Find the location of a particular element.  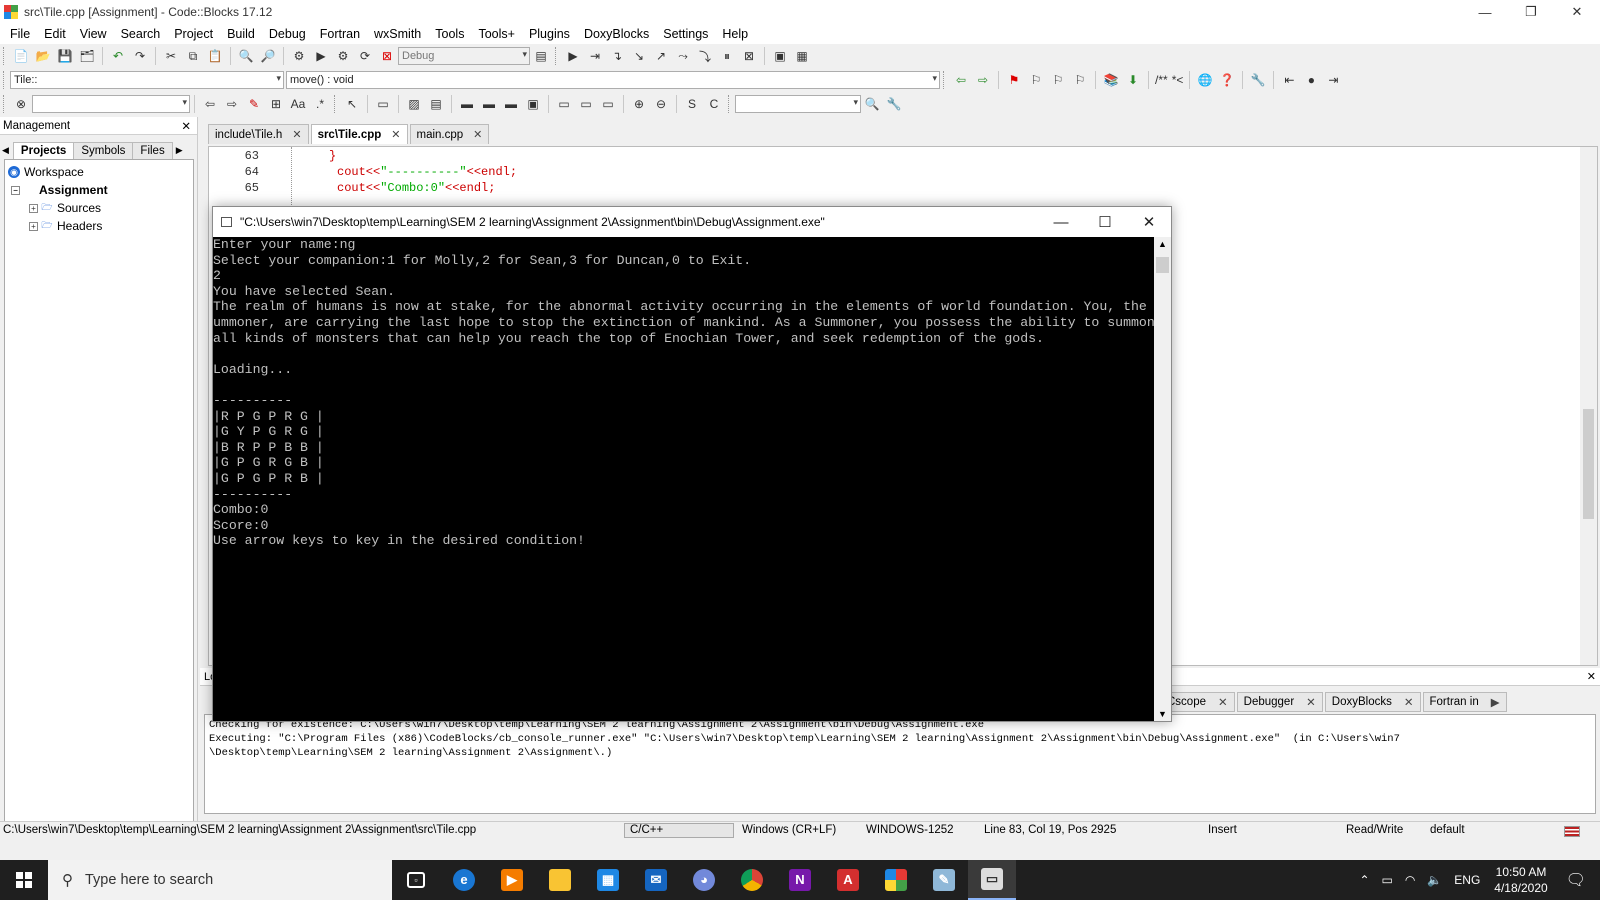

widget-a-icon: ▬ is located at coordinates (467, 104).